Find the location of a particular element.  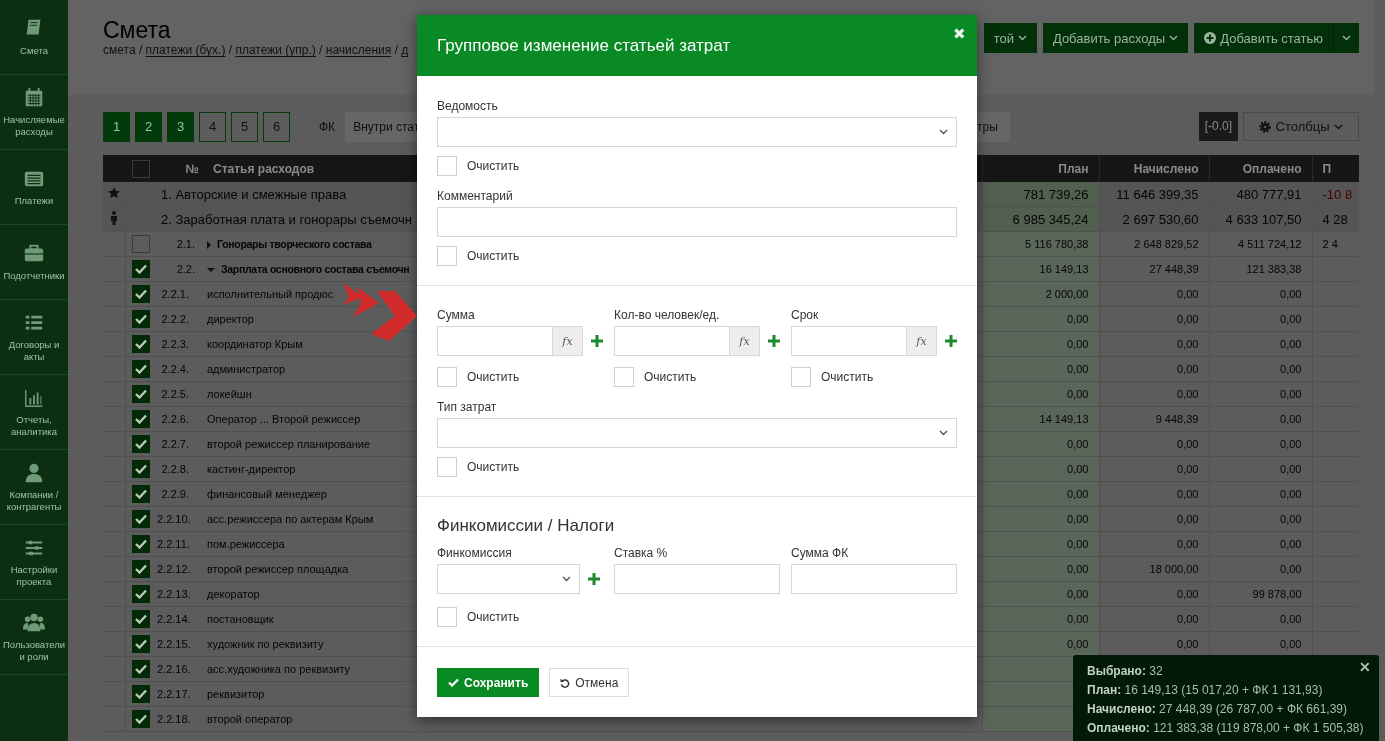

category-name: Зарплата основного состава съемочн is located at coordinates (315, 269).